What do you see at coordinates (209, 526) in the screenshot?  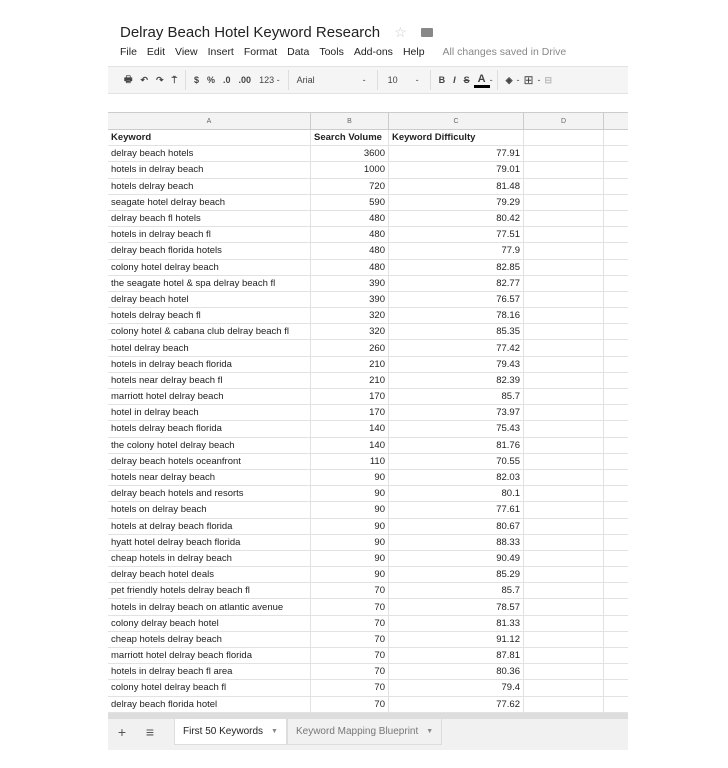 I see `cell: hotels at delray beach florida` at bounding box center [209, 526].